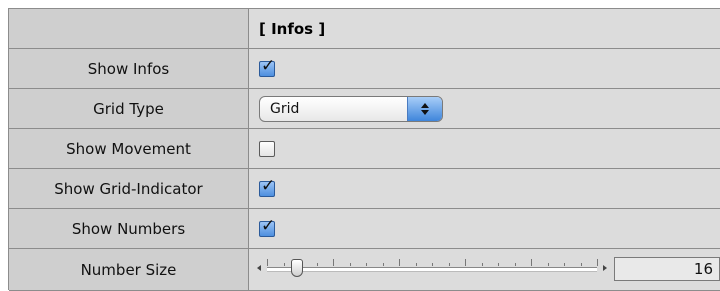 The height and width of the screenshot is (291, 720). Describe the element at coordinates (296, 268) in the screenshot. I see `slider-thumb` at that location.